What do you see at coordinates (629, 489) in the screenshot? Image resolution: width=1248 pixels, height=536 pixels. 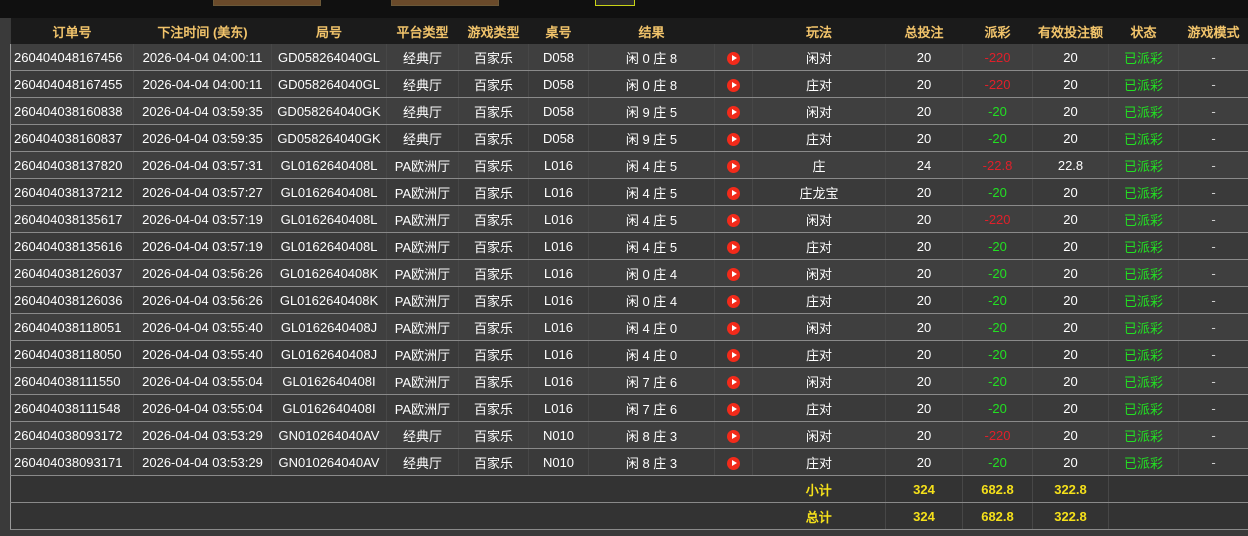 I see `subtotal-row: 小计 324 682.8 322.8` at bounding box center [629, 489].